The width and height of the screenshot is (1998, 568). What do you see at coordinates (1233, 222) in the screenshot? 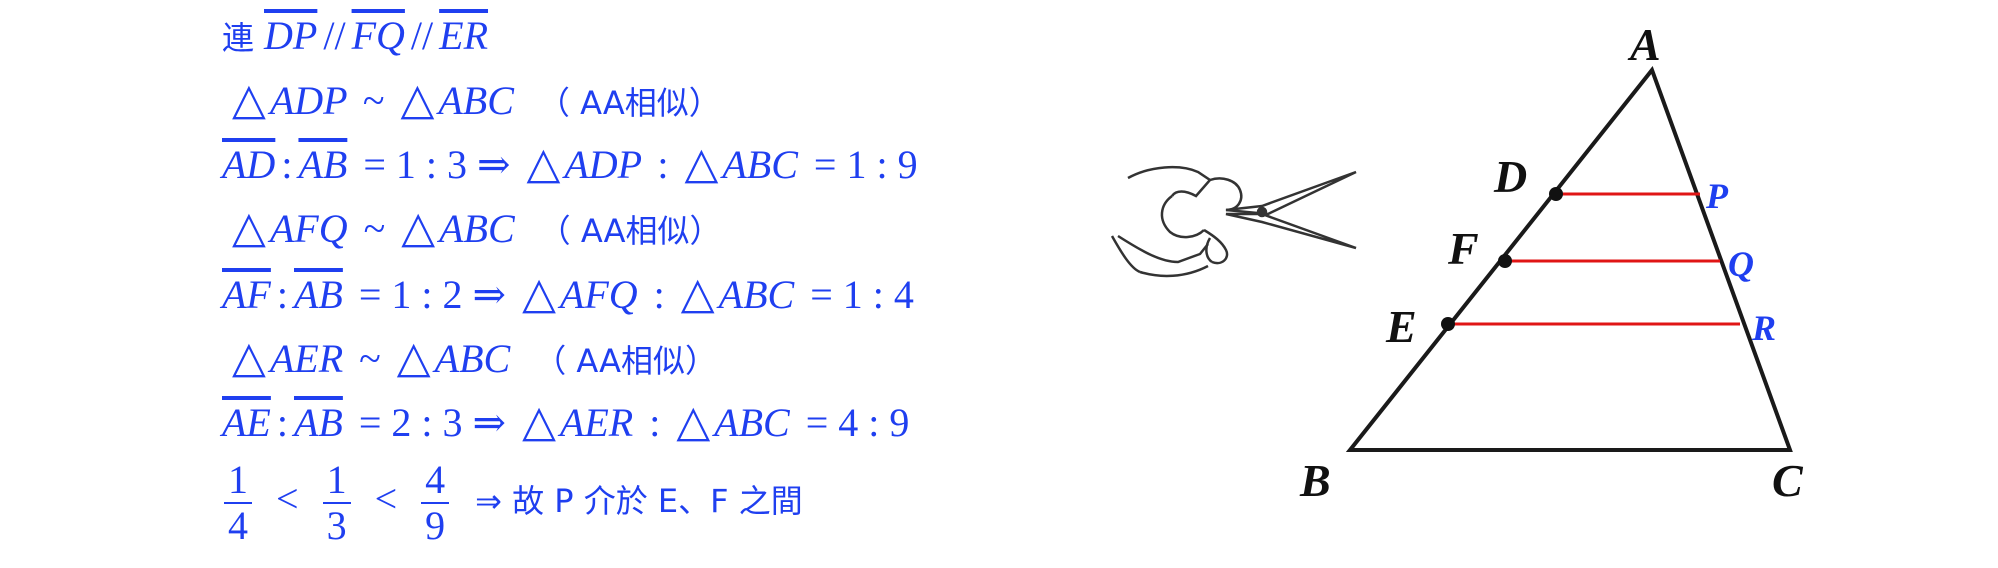
I see `scissors-hand-icon` at bounding box center [1233, 222].